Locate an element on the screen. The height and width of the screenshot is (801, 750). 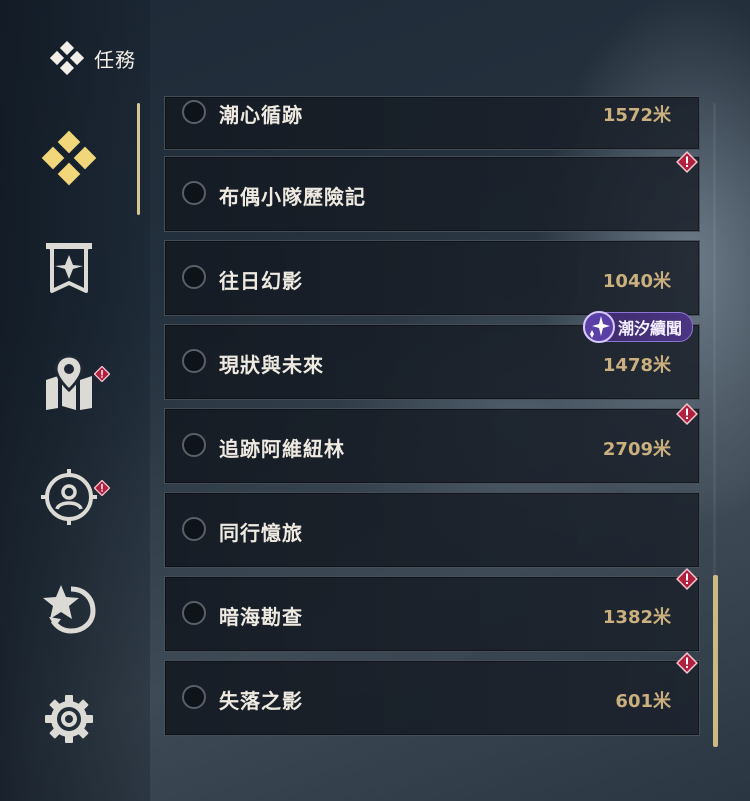
quest-row: 同行憶旅 is located at coordinates (432, 530).